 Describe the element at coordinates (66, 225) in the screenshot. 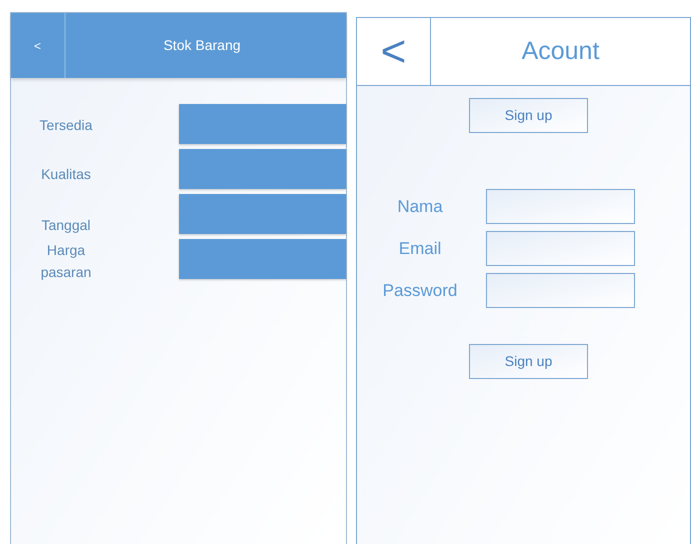

I see `field-label: Tanggal` at that location.